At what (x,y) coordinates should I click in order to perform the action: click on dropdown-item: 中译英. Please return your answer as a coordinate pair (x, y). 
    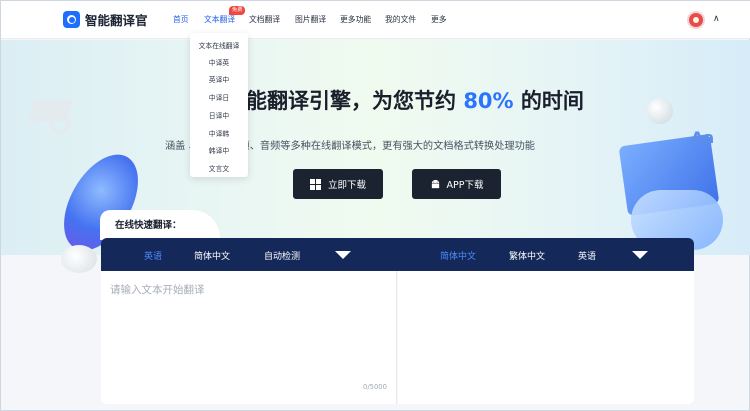
    Looking at the image, I should click on (219, 62).